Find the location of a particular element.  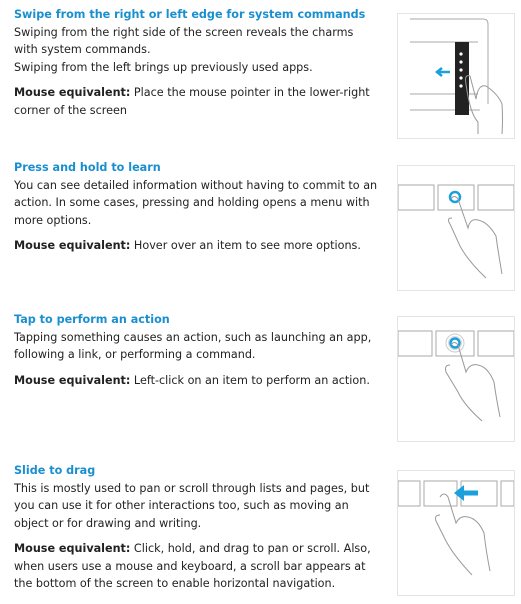

section-heading: Slide to drag is located at coordinates (55, 470).